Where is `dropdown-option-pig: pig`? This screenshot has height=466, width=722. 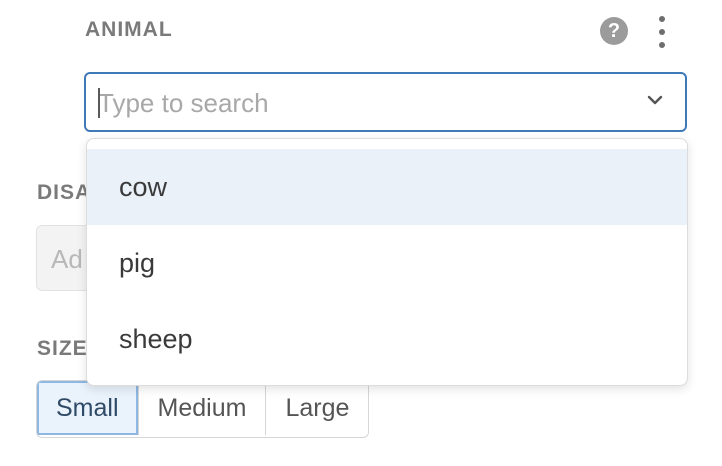 dropdown-option-pig: pig is located at coordinates (387, 263).